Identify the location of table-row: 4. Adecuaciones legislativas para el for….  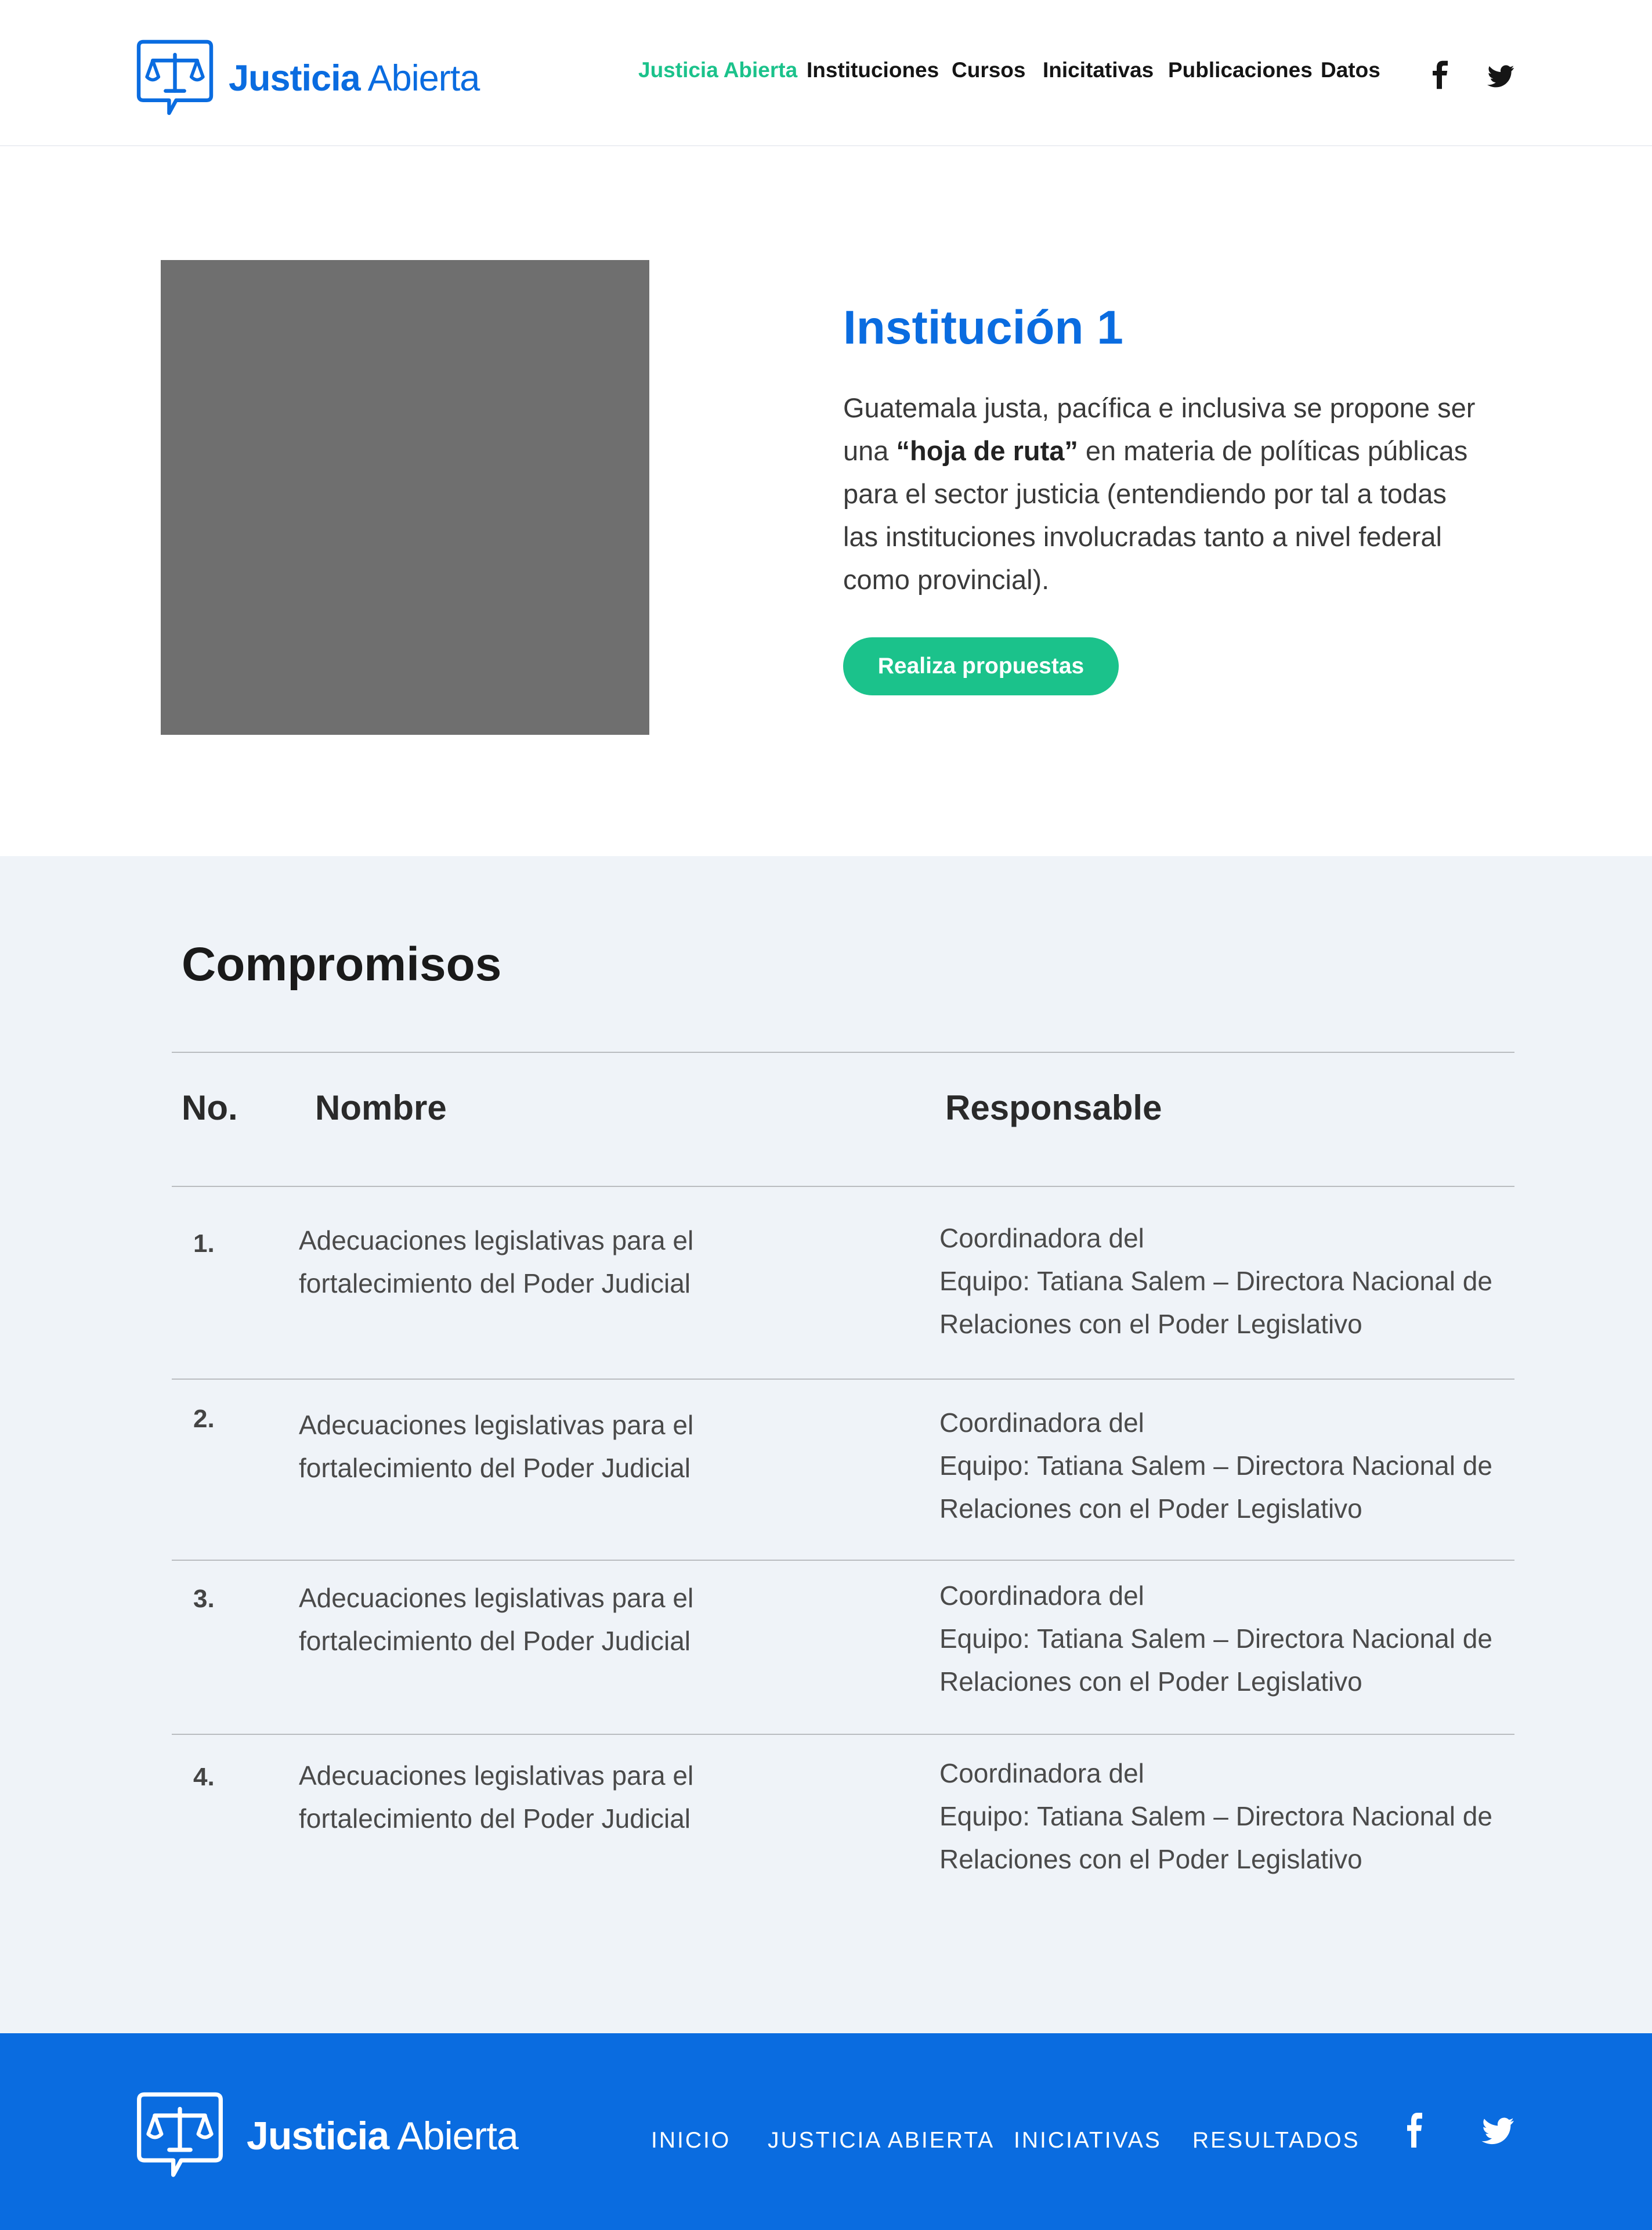
(843, 1824).